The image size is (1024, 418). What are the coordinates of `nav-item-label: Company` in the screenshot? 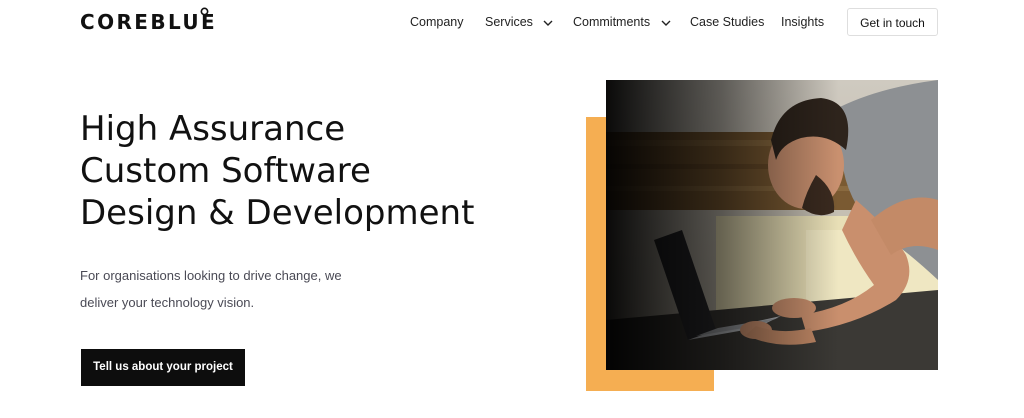 It's located at (437, 22).